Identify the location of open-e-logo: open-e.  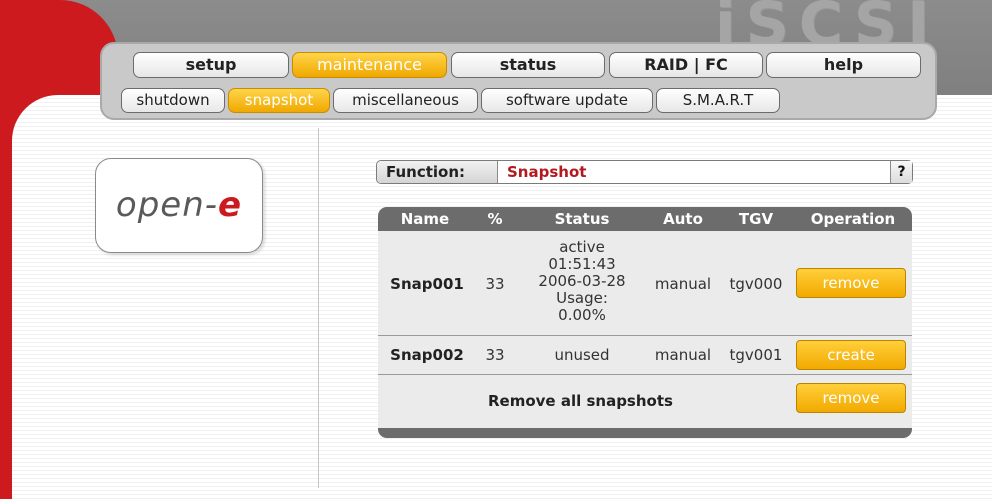
(179, 205).